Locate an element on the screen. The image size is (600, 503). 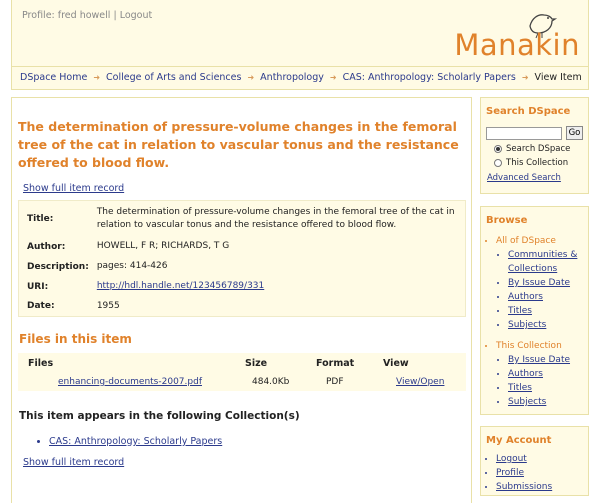
format-col-header: Format is located at coordinates (349, 363).